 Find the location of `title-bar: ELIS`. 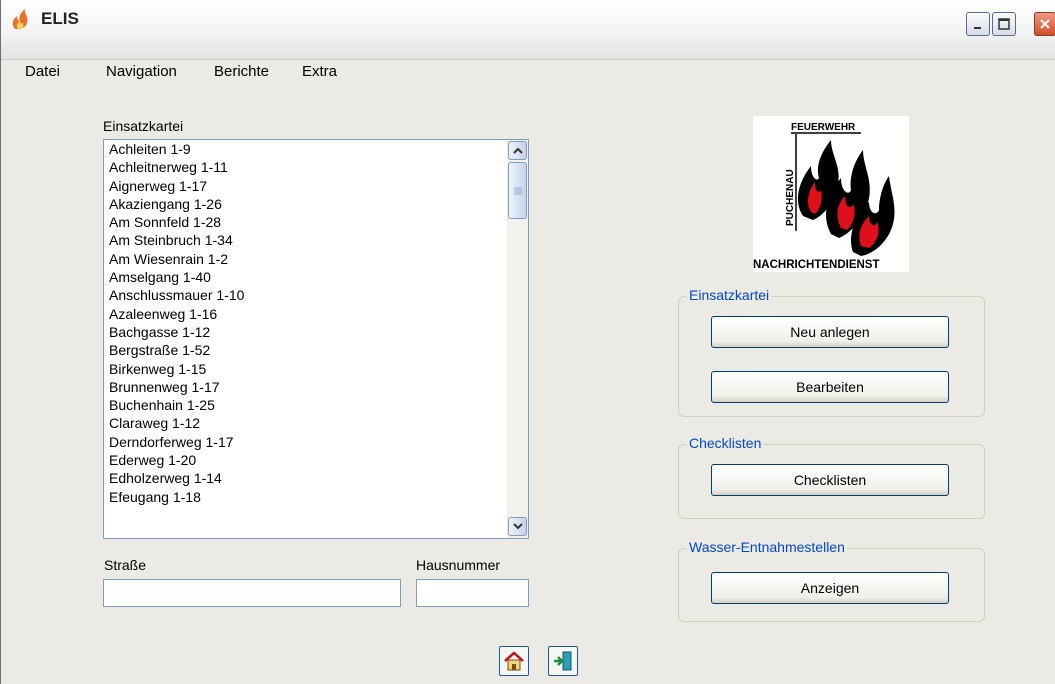

title-bar: ELIS is located at coordinates (528, 30).